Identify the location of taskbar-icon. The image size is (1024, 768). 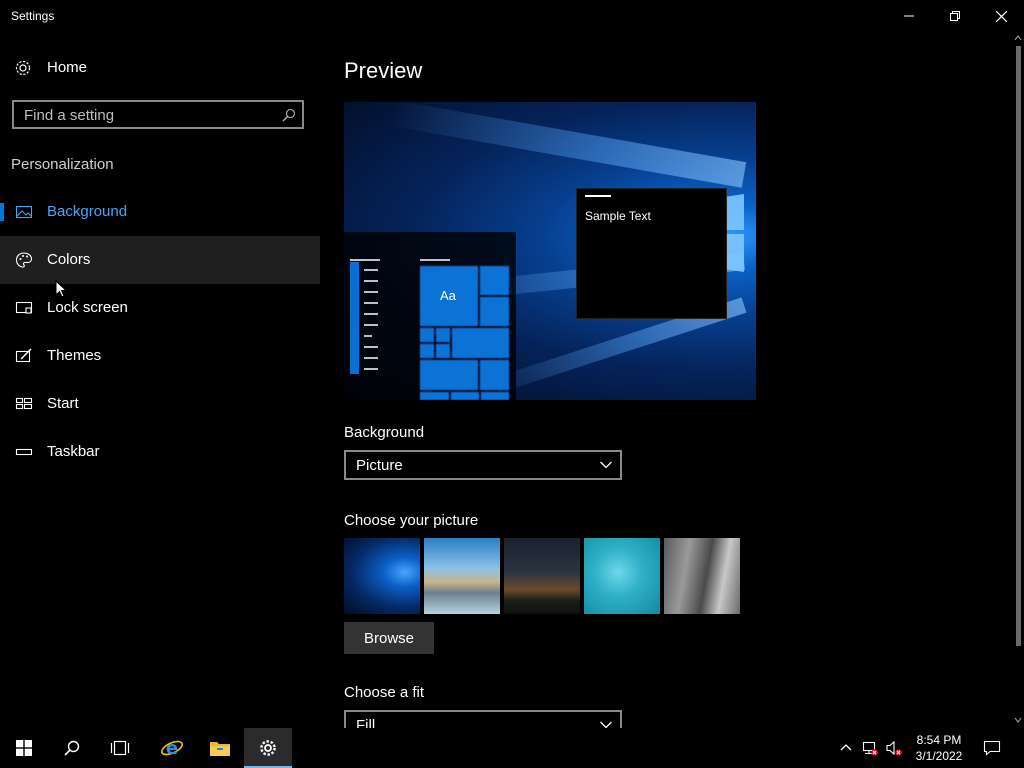
(24, 452).